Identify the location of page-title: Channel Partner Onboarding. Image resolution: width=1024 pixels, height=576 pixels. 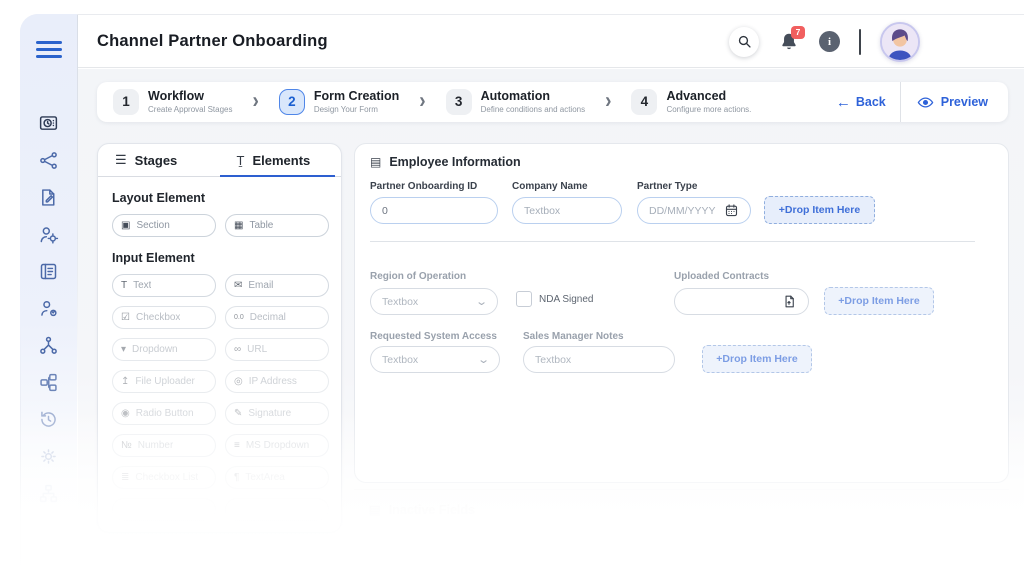
(212, 41).